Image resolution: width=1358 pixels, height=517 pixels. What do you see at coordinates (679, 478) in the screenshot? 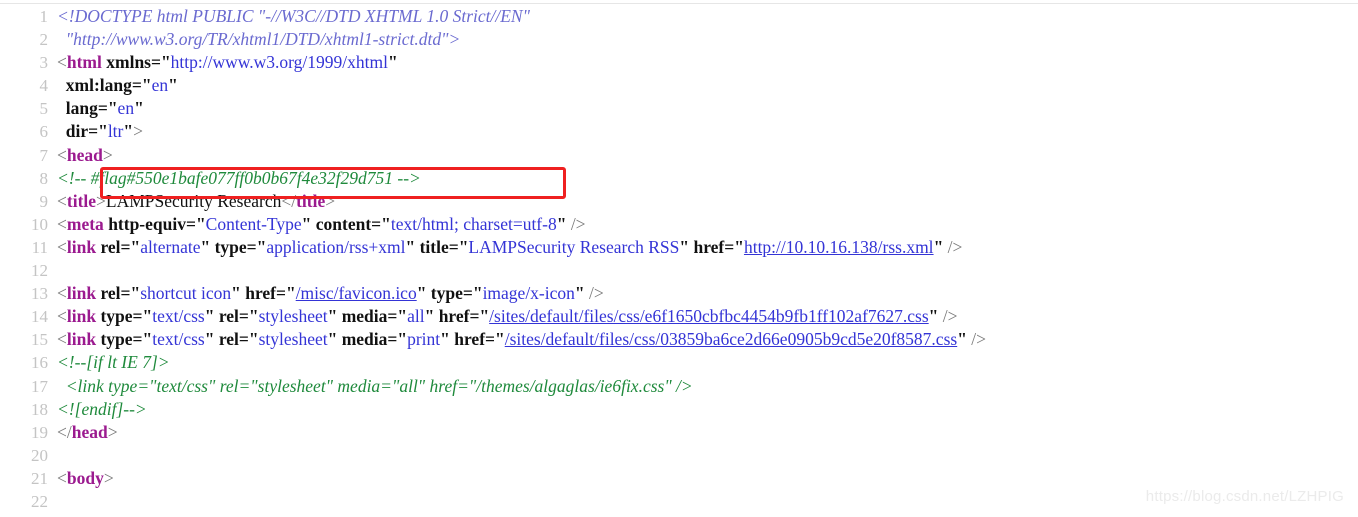
I see `code-line: 21 <body>` at bounding box center [679, 478].